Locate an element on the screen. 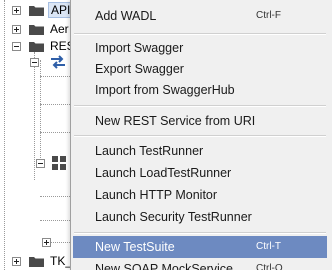 This screenshot has height=270, width=332. menu-item-export-swagger: Export Swagger is located at coordinates (200, 69).